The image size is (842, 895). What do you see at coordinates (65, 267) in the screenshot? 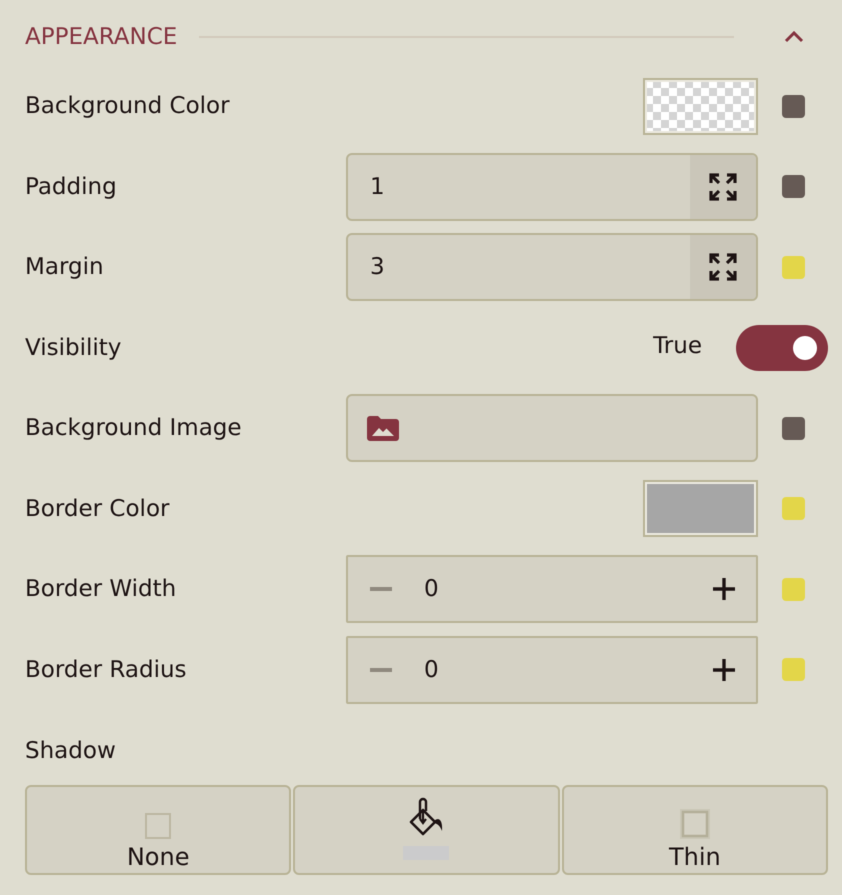
I see `property-label: Margin` at bounding box center [65, 267].